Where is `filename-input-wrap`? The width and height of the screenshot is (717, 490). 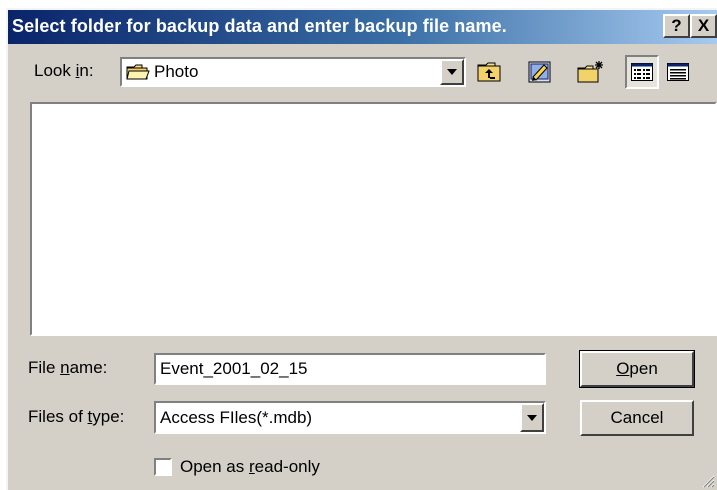
filename-input-wrap is located at coordinates (350, 369).